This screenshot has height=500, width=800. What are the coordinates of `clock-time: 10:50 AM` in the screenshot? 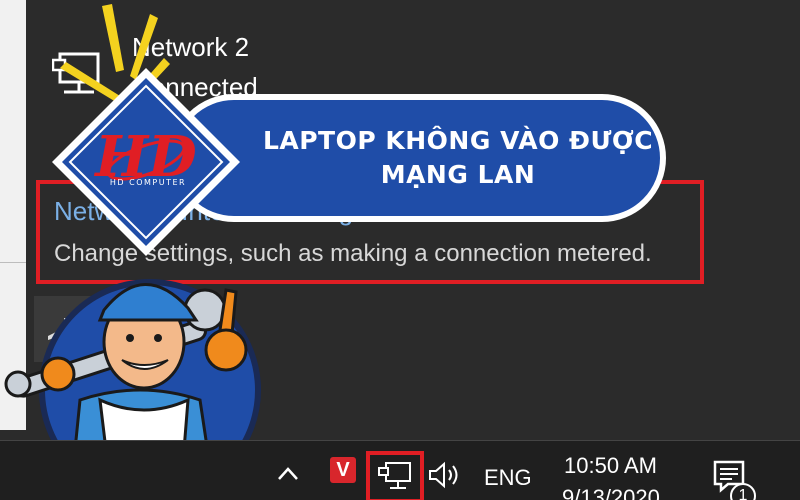 It's located at (610, 466).